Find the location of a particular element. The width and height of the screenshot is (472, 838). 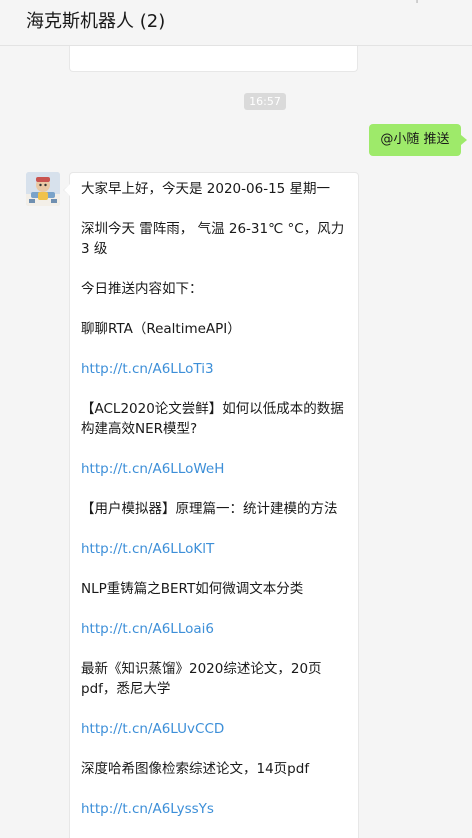

robot-avatar-icon is located at coordinates (43, 189).